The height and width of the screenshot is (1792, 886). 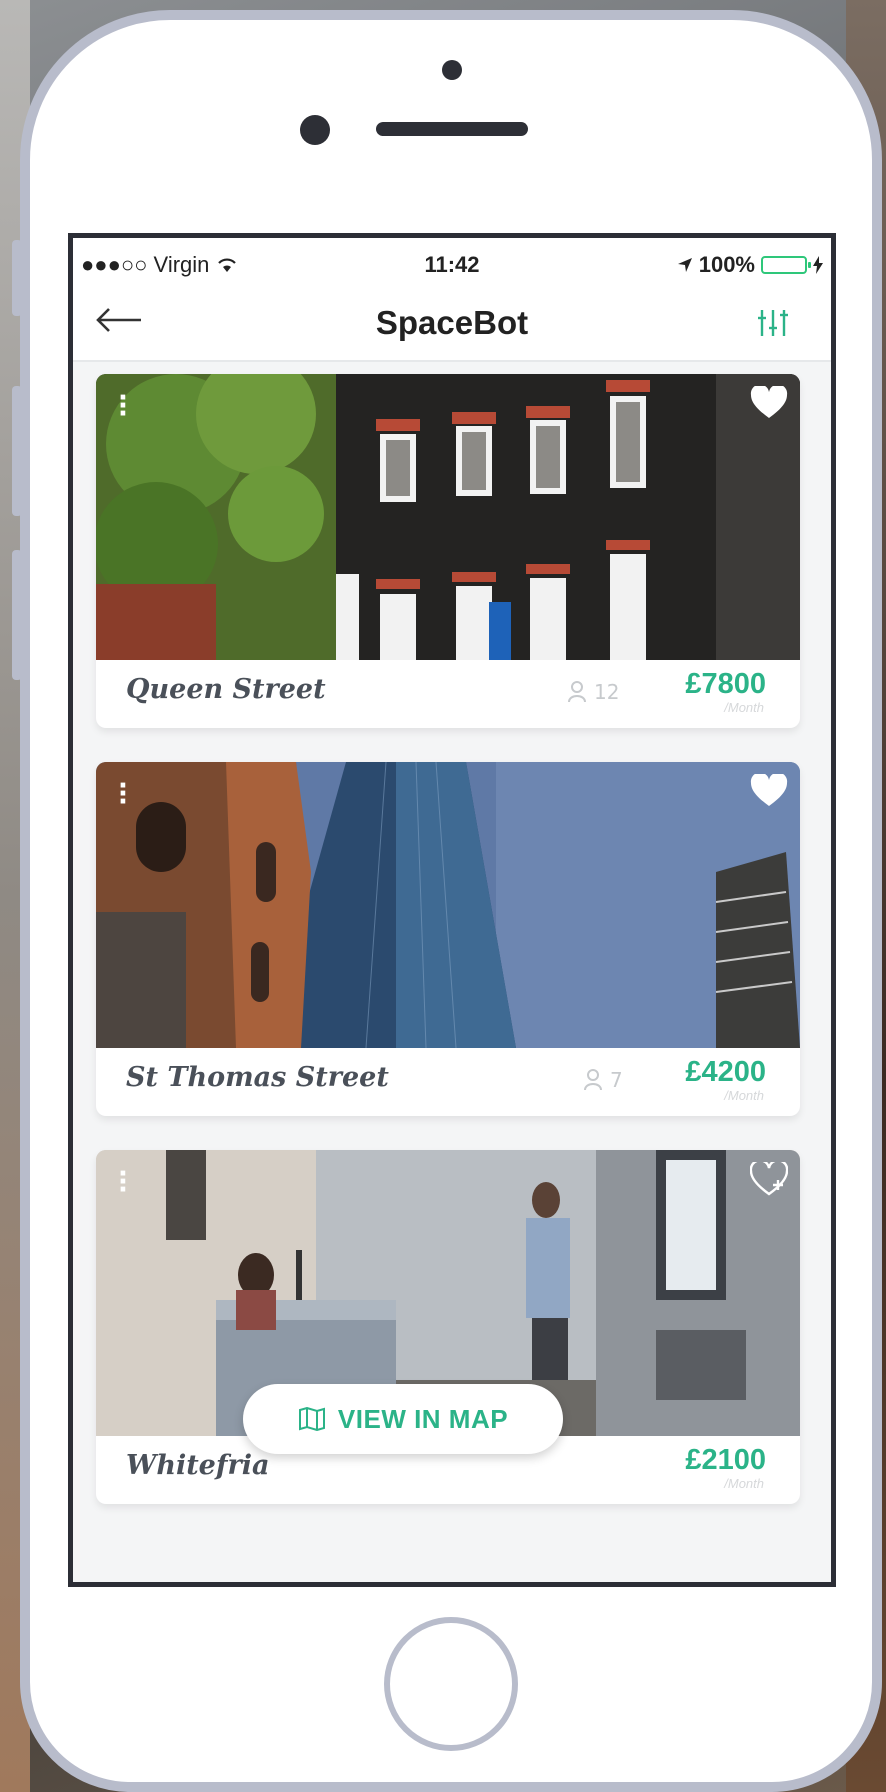 What do you see at coordinates (311, 1419) in the screenshot?
I see `map-icon` at bounding box center [311, 1419].